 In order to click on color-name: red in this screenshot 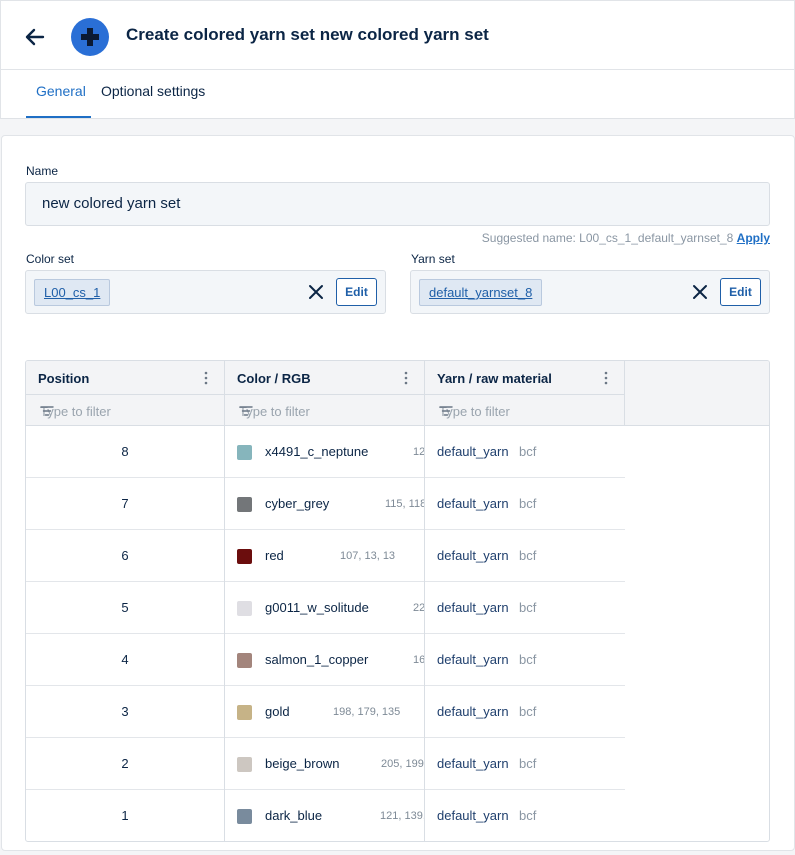, I will do `click(274, 555)`.